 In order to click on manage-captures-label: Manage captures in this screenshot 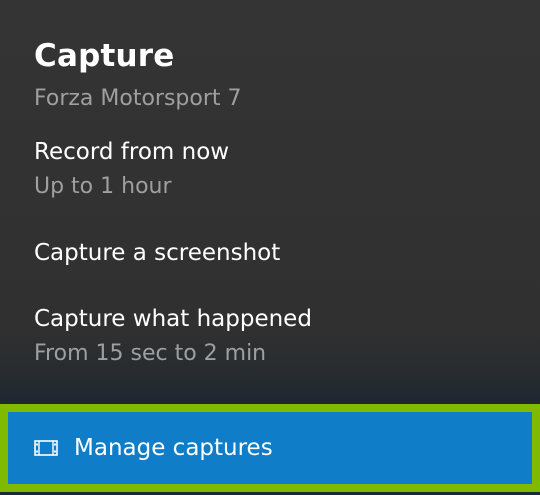, I will do `click(173, 448)`.